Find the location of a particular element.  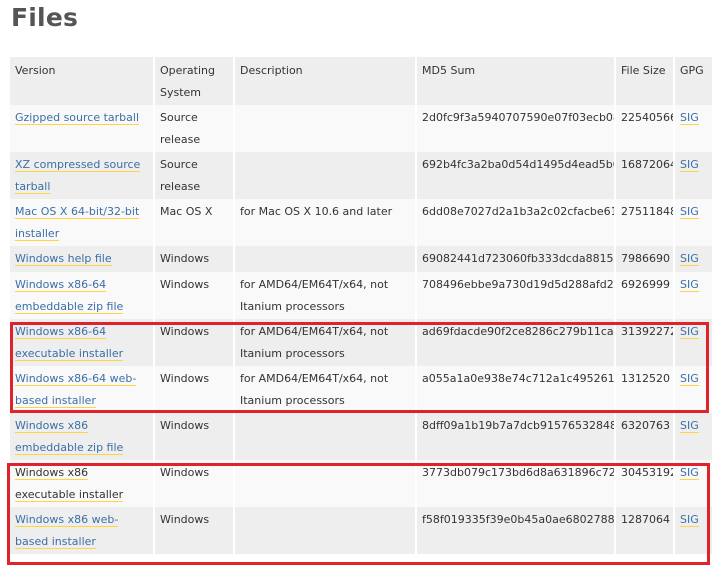

md5-cell: 2d0fc9f3a5940707590e07f03ecb08b9 is located at coordinates (515, 128).